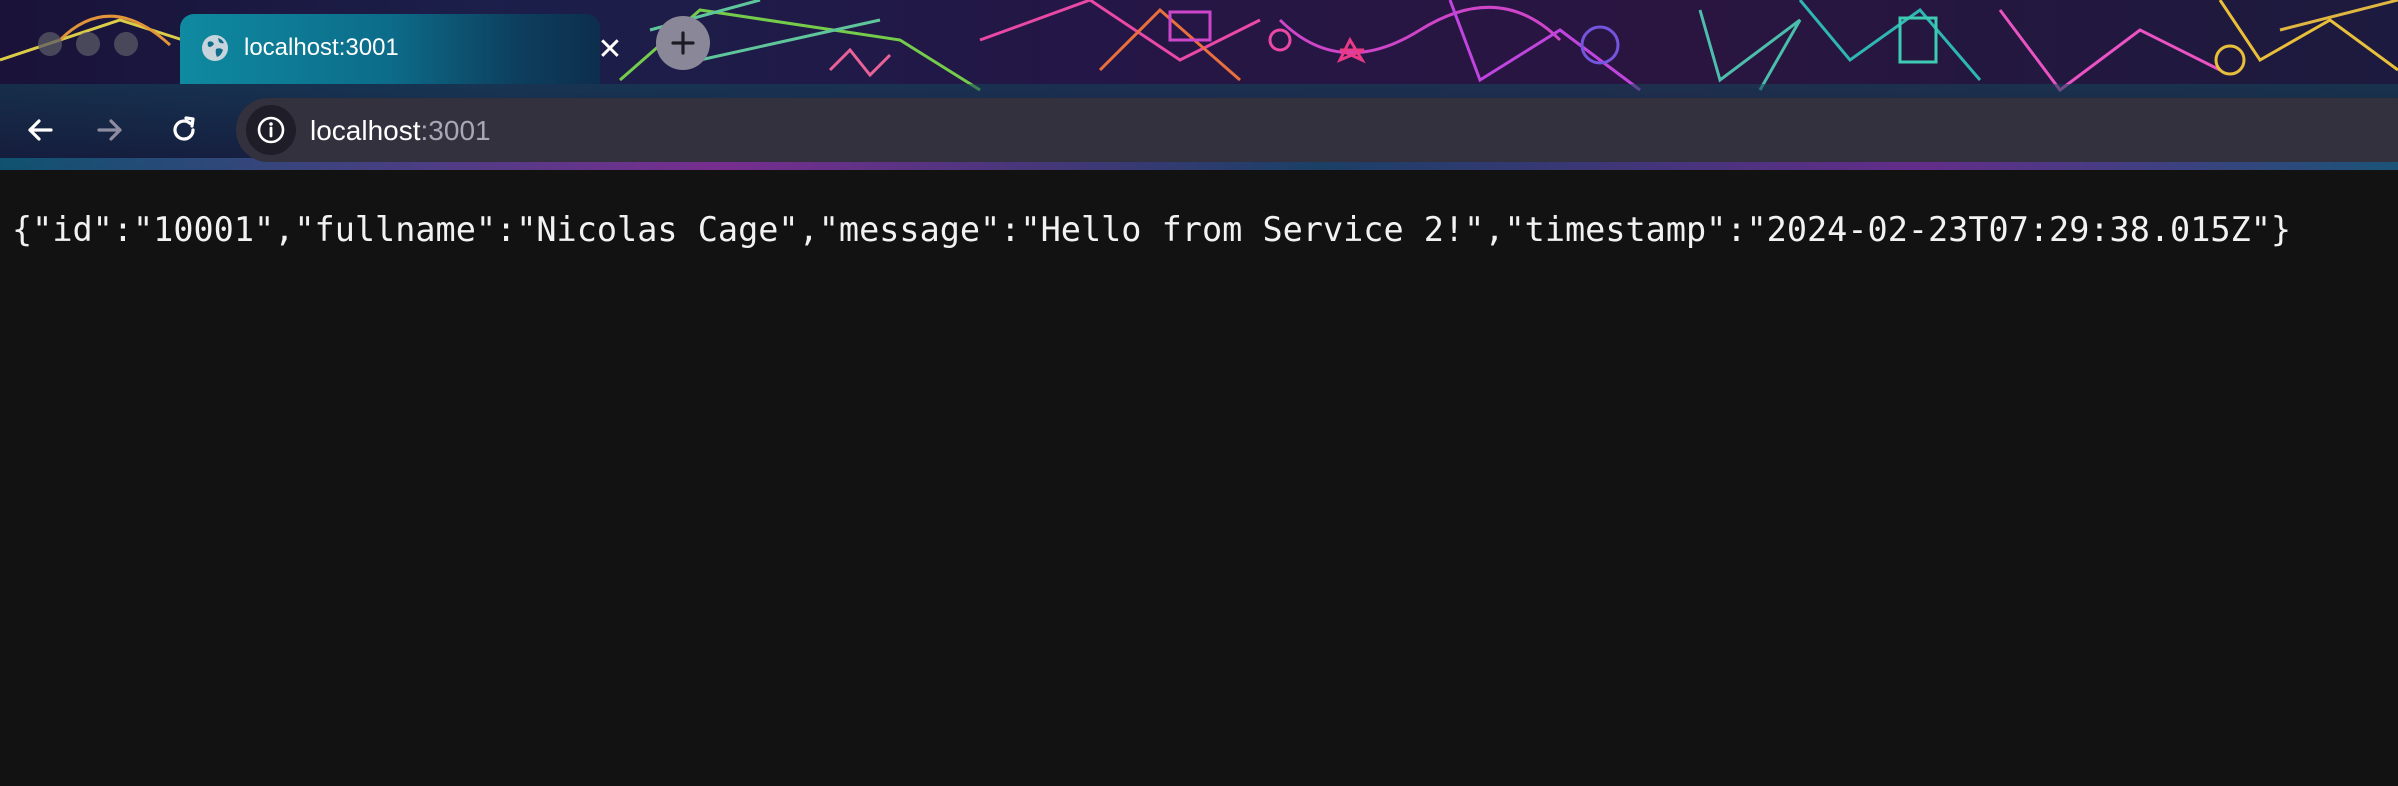  Describe the element at coordinates (365, 130) in the screenshot. I see `url-host: localhost` at that location.